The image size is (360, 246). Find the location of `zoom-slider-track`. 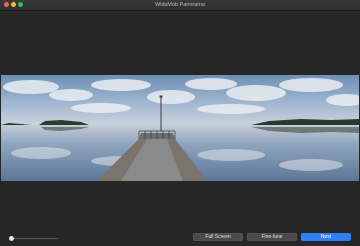

zoom-slider-track is located at coordinates (34, 238).